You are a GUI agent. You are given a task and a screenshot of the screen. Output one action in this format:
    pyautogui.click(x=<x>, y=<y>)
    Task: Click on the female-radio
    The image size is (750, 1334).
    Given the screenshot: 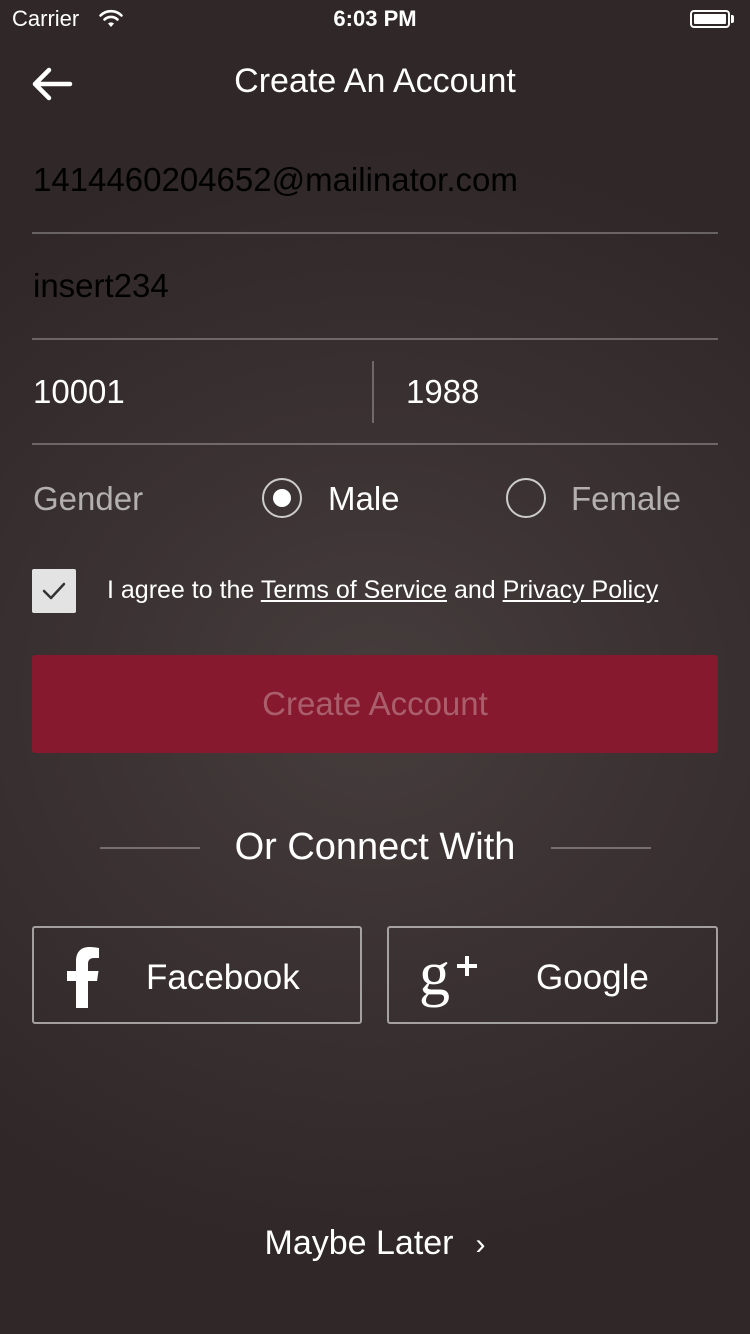 What is the action you would take?
    pyautogui.click(x=526, y=498)
    